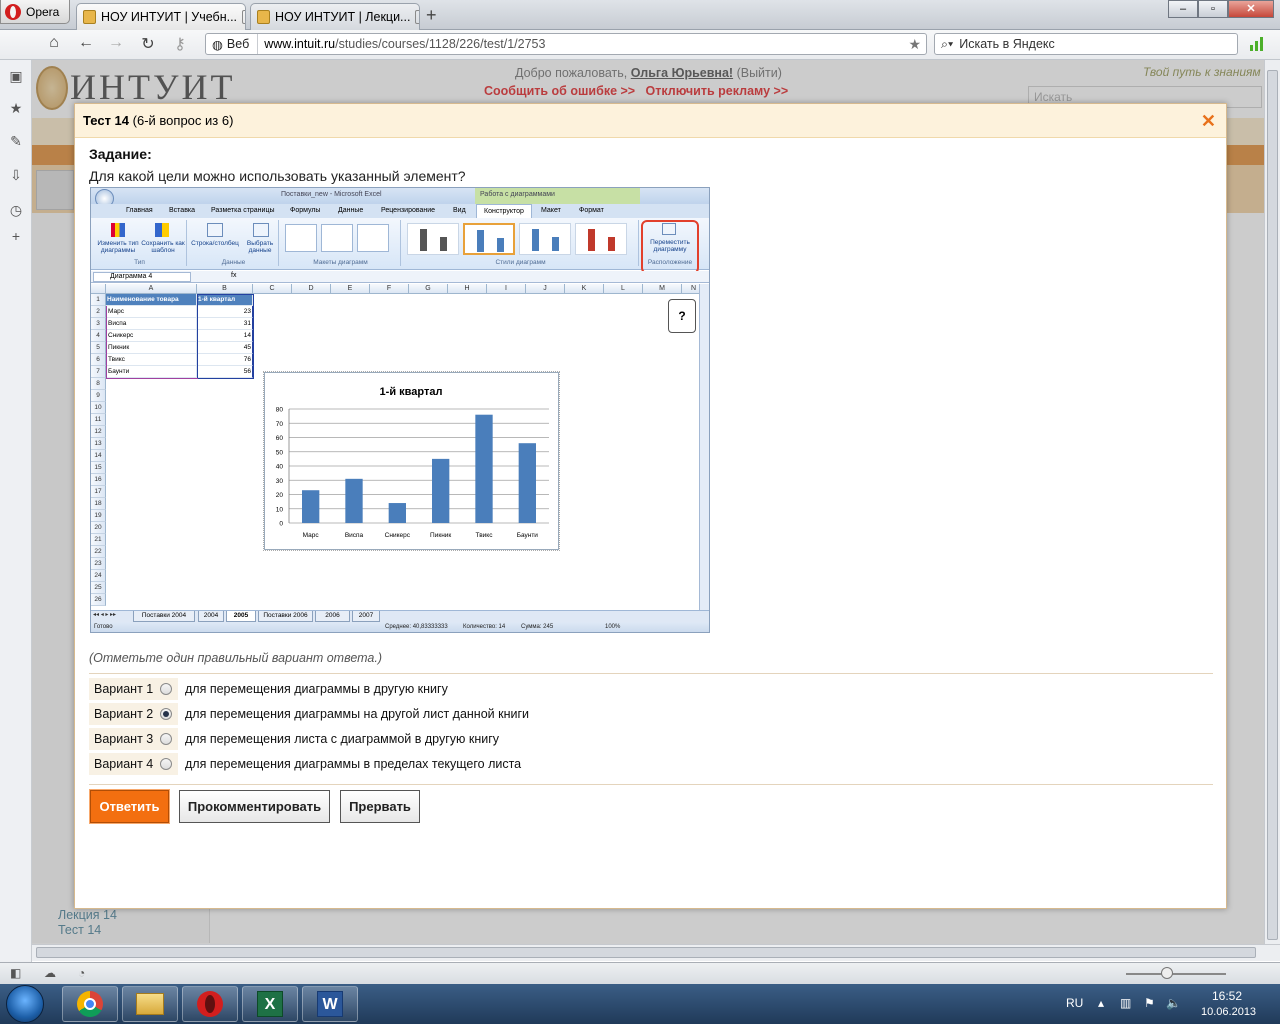 The image size is (1280, 1024). What do you see at coordinates (151, 300) in the screenshot?
I see `table-header-cell: Наименование товара` at bounding box center [151, 300].